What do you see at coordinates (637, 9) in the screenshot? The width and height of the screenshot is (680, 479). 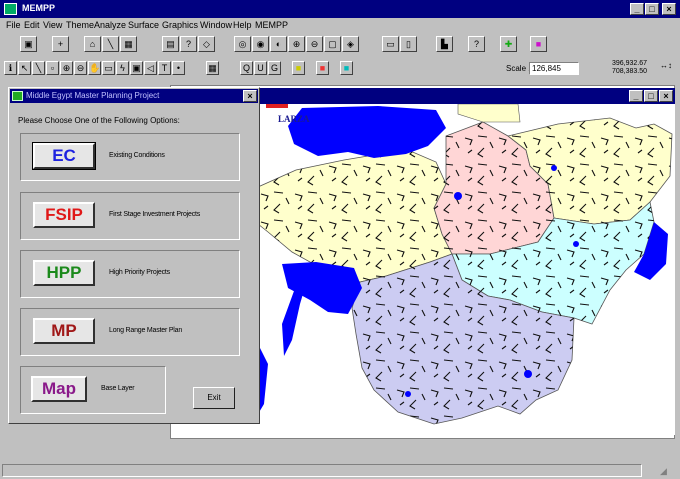 I see `minimize-button: _` at bounding box center [637, 9].